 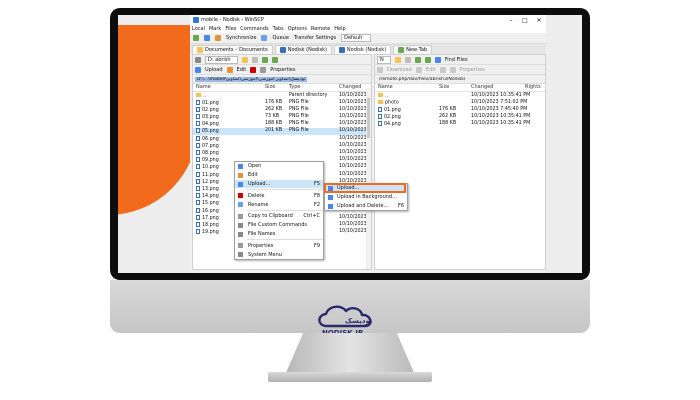 What do you see at coordinates (232, 49) in the screenshot?
I see `tab-documents: Documents – Documents` at bounding box center [232, 49].